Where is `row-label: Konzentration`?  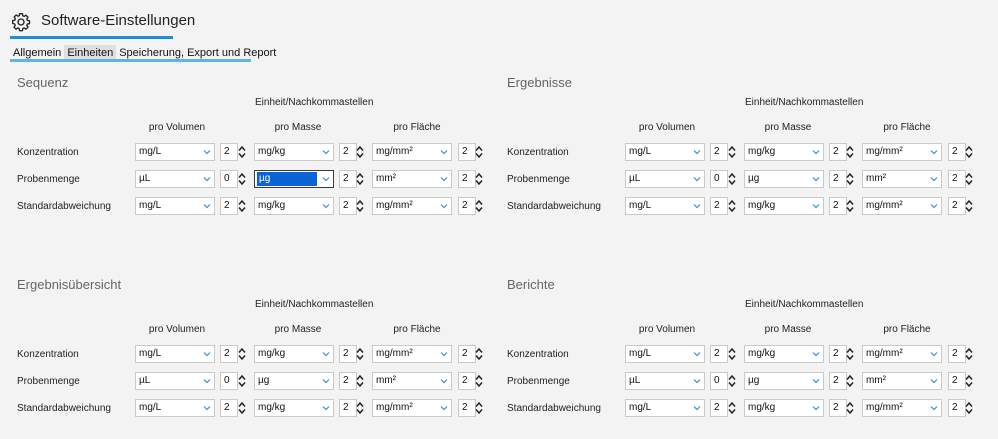 row-label: Konzentration is located at coordinates (538, 152).